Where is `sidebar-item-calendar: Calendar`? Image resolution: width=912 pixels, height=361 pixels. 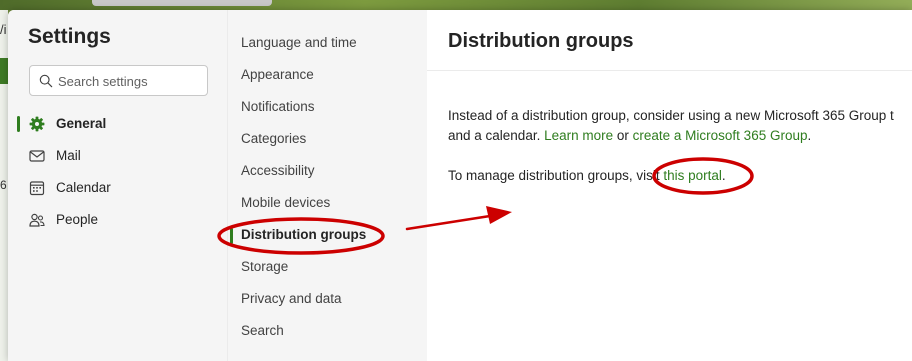 sidebar-item-calendar: Calendar is located at coordinates (117, 188).